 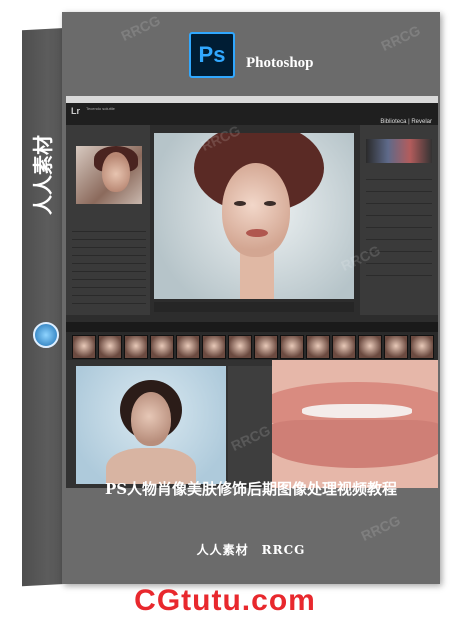 What do you see at coordinates (108, 220) in the screenshot?
I see `left-panel` at bounding box center [108, 220].